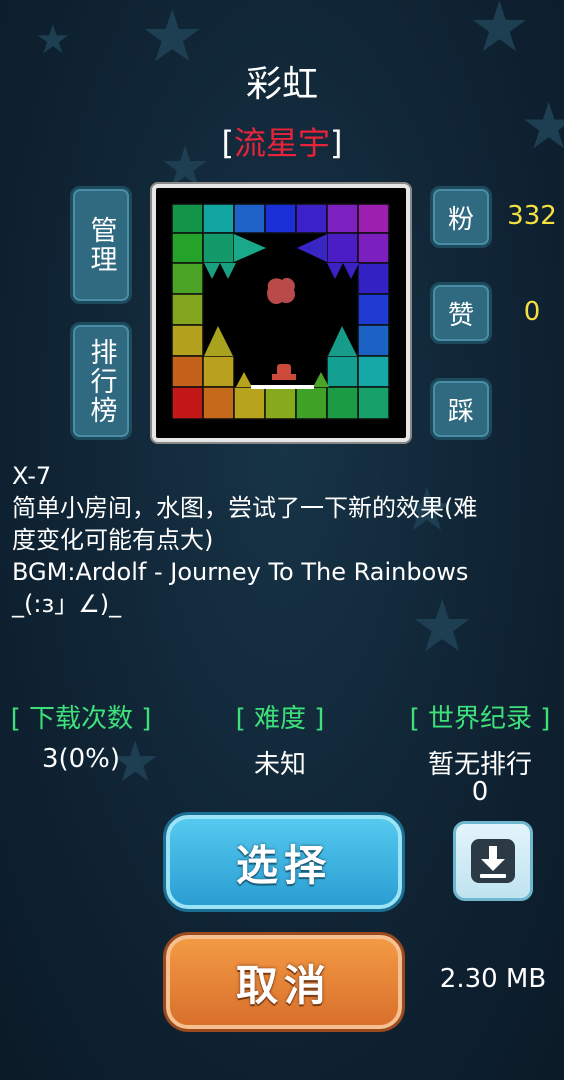 The image size is (564, 1080). What do you see at coordinates (532, 216) in the screenshot?
I see `fans-count: 332` at bounding box center [532, 216].